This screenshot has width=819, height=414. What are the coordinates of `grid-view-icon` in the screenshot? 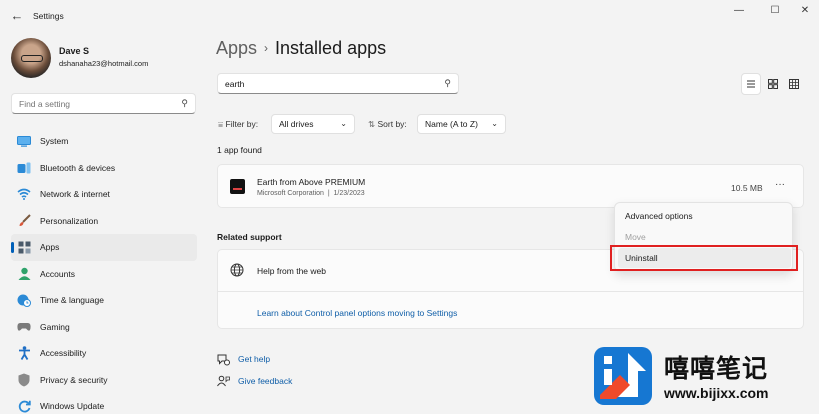 It's located at (773, 84).